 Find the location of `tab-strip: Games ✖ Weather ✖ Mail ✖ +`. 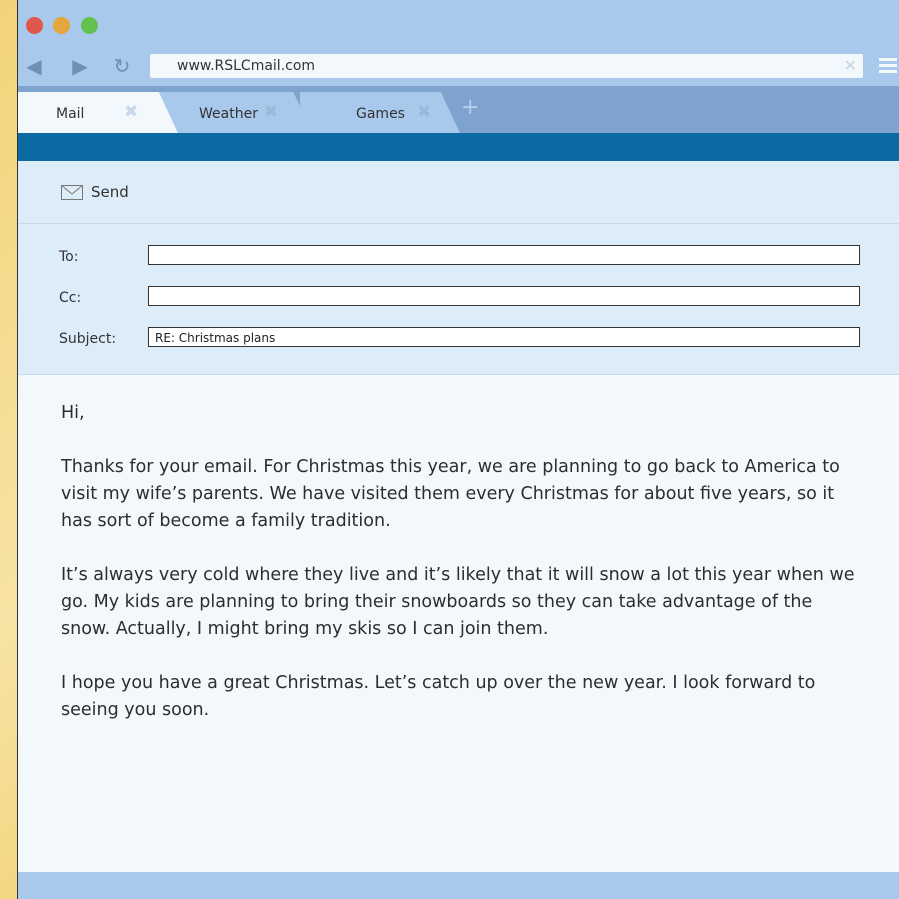

tab-strip: Games ✖ Weather ✖ Mail ✖ + is located at coordinates (458, 109).